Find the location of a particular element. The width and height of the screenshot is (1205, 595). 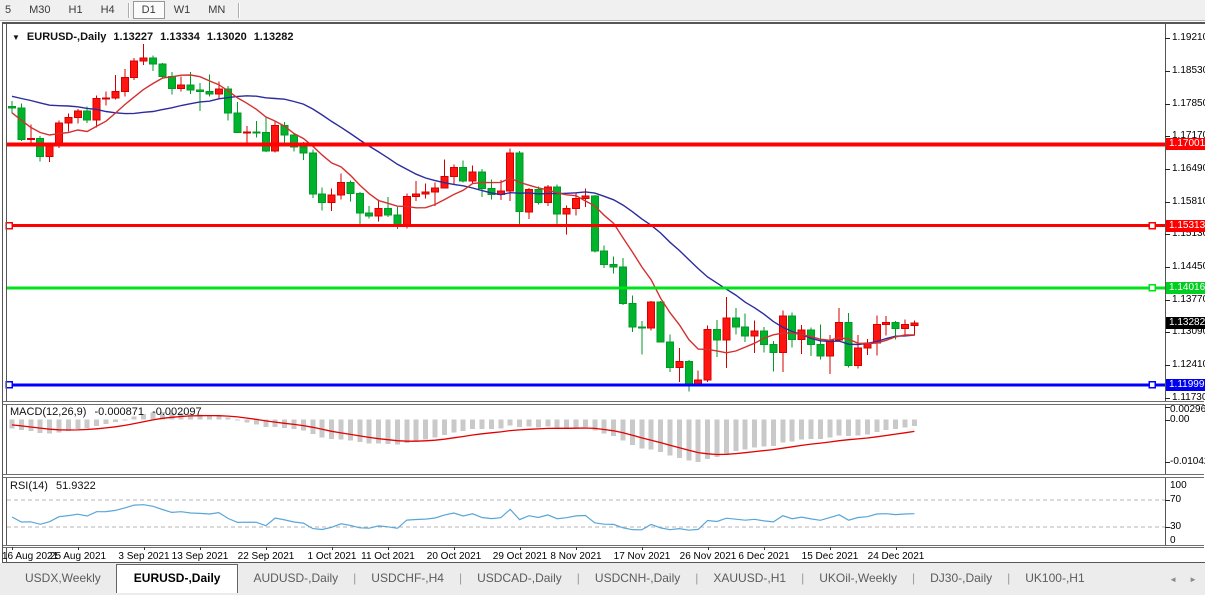

ohlc-low: 1.13020 is located at coordinates (226, 37).